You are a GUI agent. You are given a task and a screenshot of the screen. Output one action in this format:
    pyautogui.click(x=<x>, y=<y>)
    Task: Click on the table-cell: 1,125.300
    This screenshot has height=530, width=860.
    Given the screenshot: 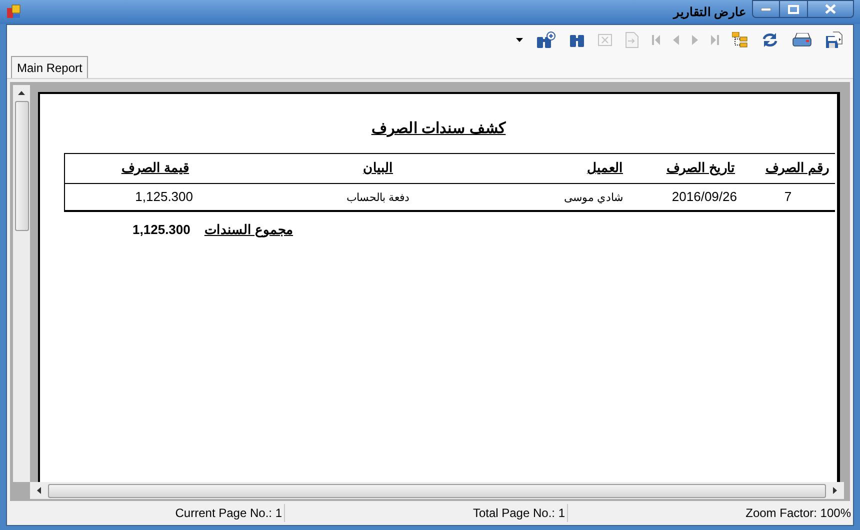 What is the action you would take?
    pyautogui.click(x=164, y=196)
    